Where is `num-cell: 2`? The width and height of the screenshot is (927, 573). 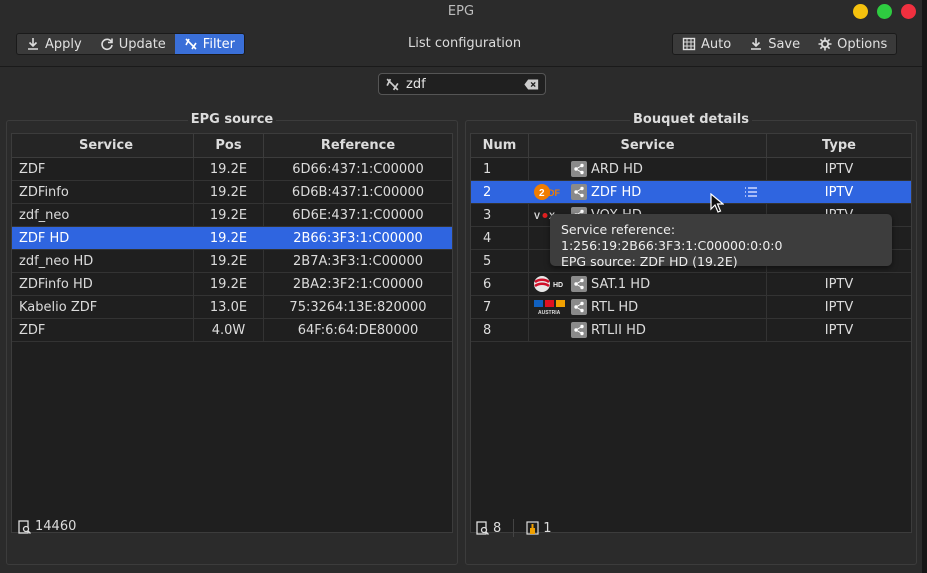 num-cell: 2 is located at coordinates (487, 192).